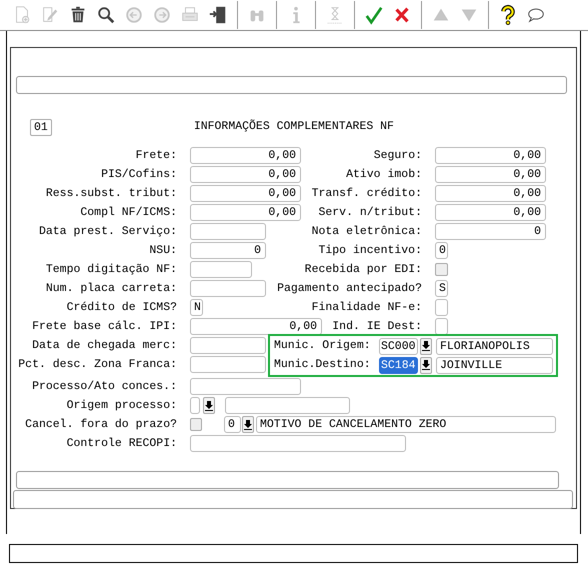  Describe the element at coordinates (121, 444) in the screenshot. I see `field-label: Controle RECOPI:` at that location.